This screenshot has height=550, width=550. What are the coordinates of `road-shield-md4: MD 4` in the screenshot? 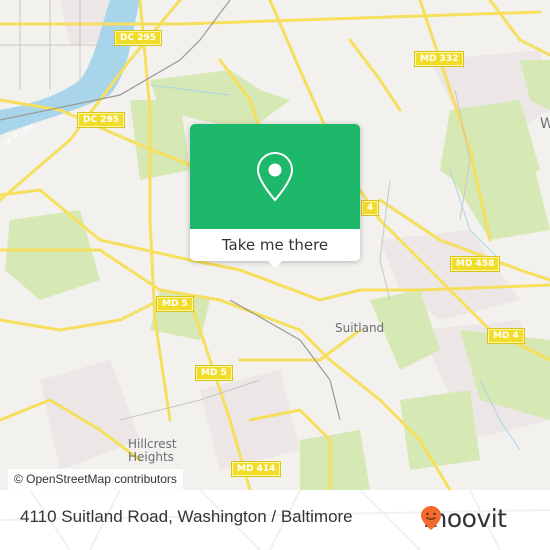 It's located at (506, 336).